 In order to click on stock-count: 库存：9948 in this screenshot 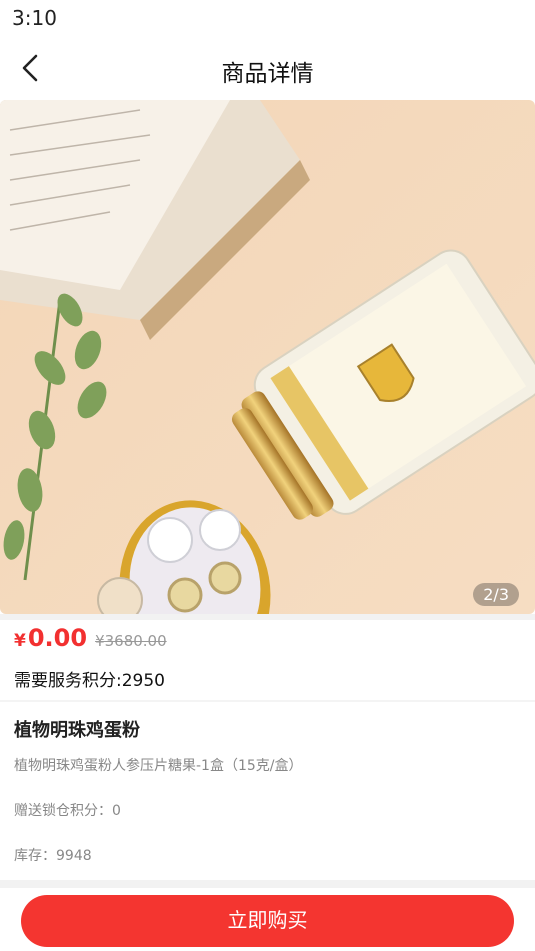, I will do `click(53, 856)`.